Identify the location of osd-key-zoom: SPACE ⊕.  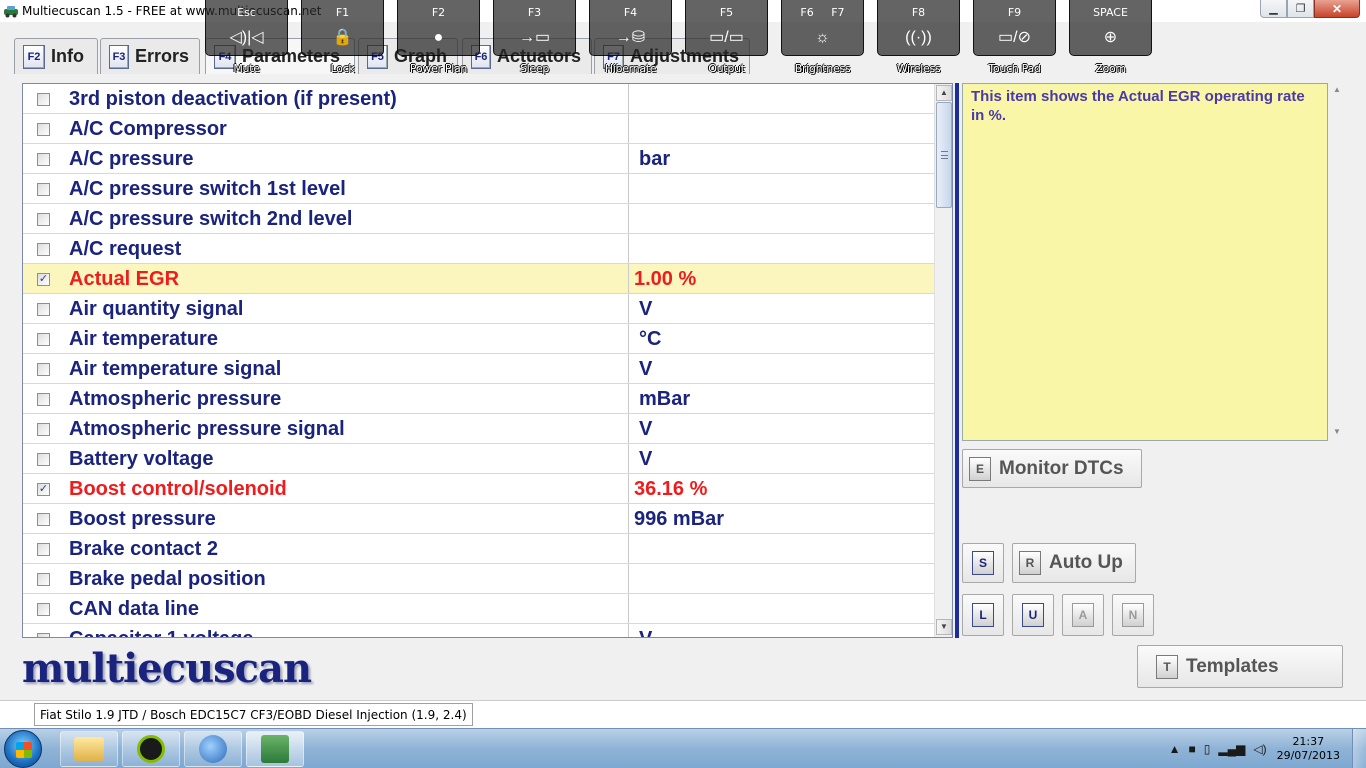
(1110, 28).